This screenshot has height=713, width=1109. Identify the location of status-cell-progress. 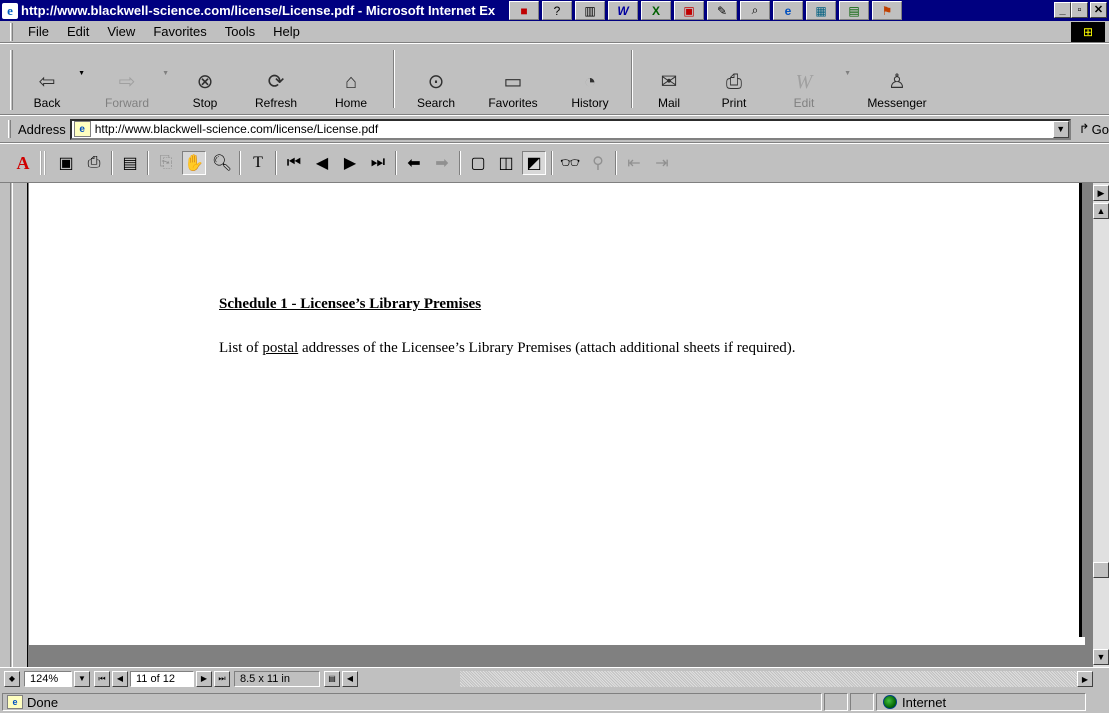
(836, 702).